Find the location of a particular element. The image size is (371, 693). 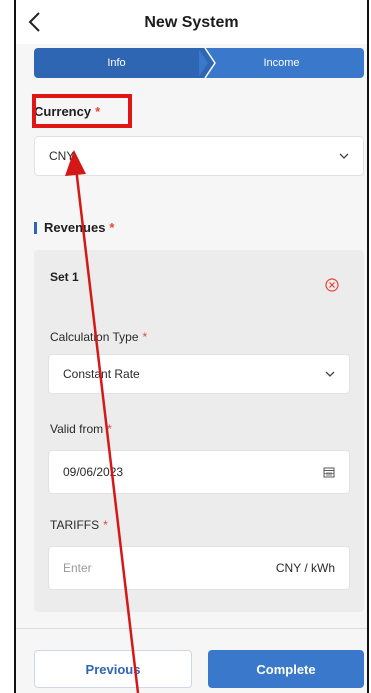

calculation-type-label: Calculation Type * is located at coordinates (98, 337).